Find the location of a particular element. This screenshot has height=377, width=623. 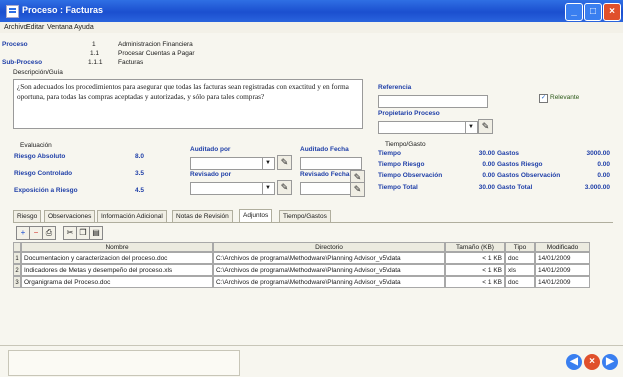

relevante-checkbox: ✓ is located at coordinates (543, 98).